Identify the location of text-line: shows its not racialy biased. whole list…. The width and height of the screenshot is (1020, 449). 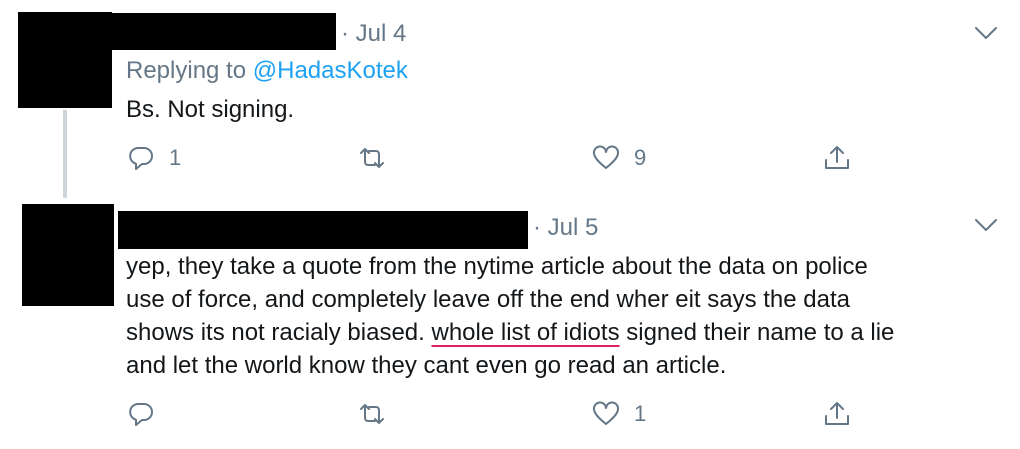
(510, 332).